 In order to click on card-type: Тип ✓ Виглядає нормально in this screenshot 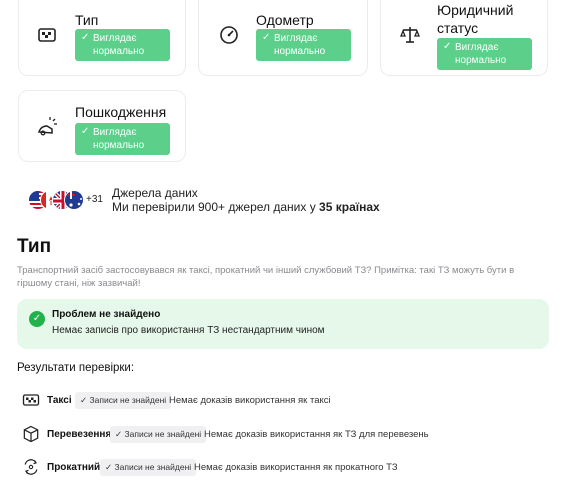, I will do `click(102, 38)`.